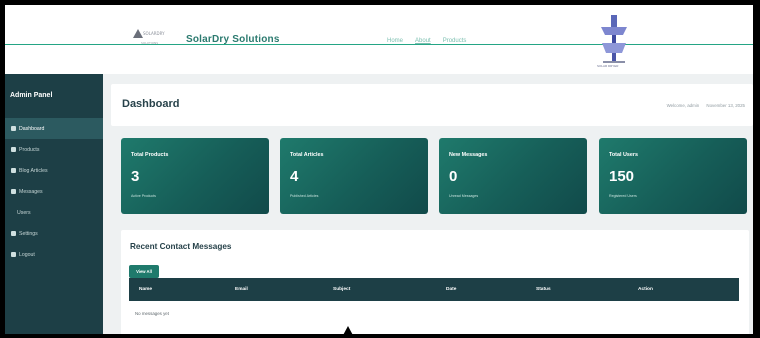 This screenshot has height=338, width=760. Describe the element at coordinates (304, 196) in the screenshot. I see `card-subtitle: Published Articles` at that location.